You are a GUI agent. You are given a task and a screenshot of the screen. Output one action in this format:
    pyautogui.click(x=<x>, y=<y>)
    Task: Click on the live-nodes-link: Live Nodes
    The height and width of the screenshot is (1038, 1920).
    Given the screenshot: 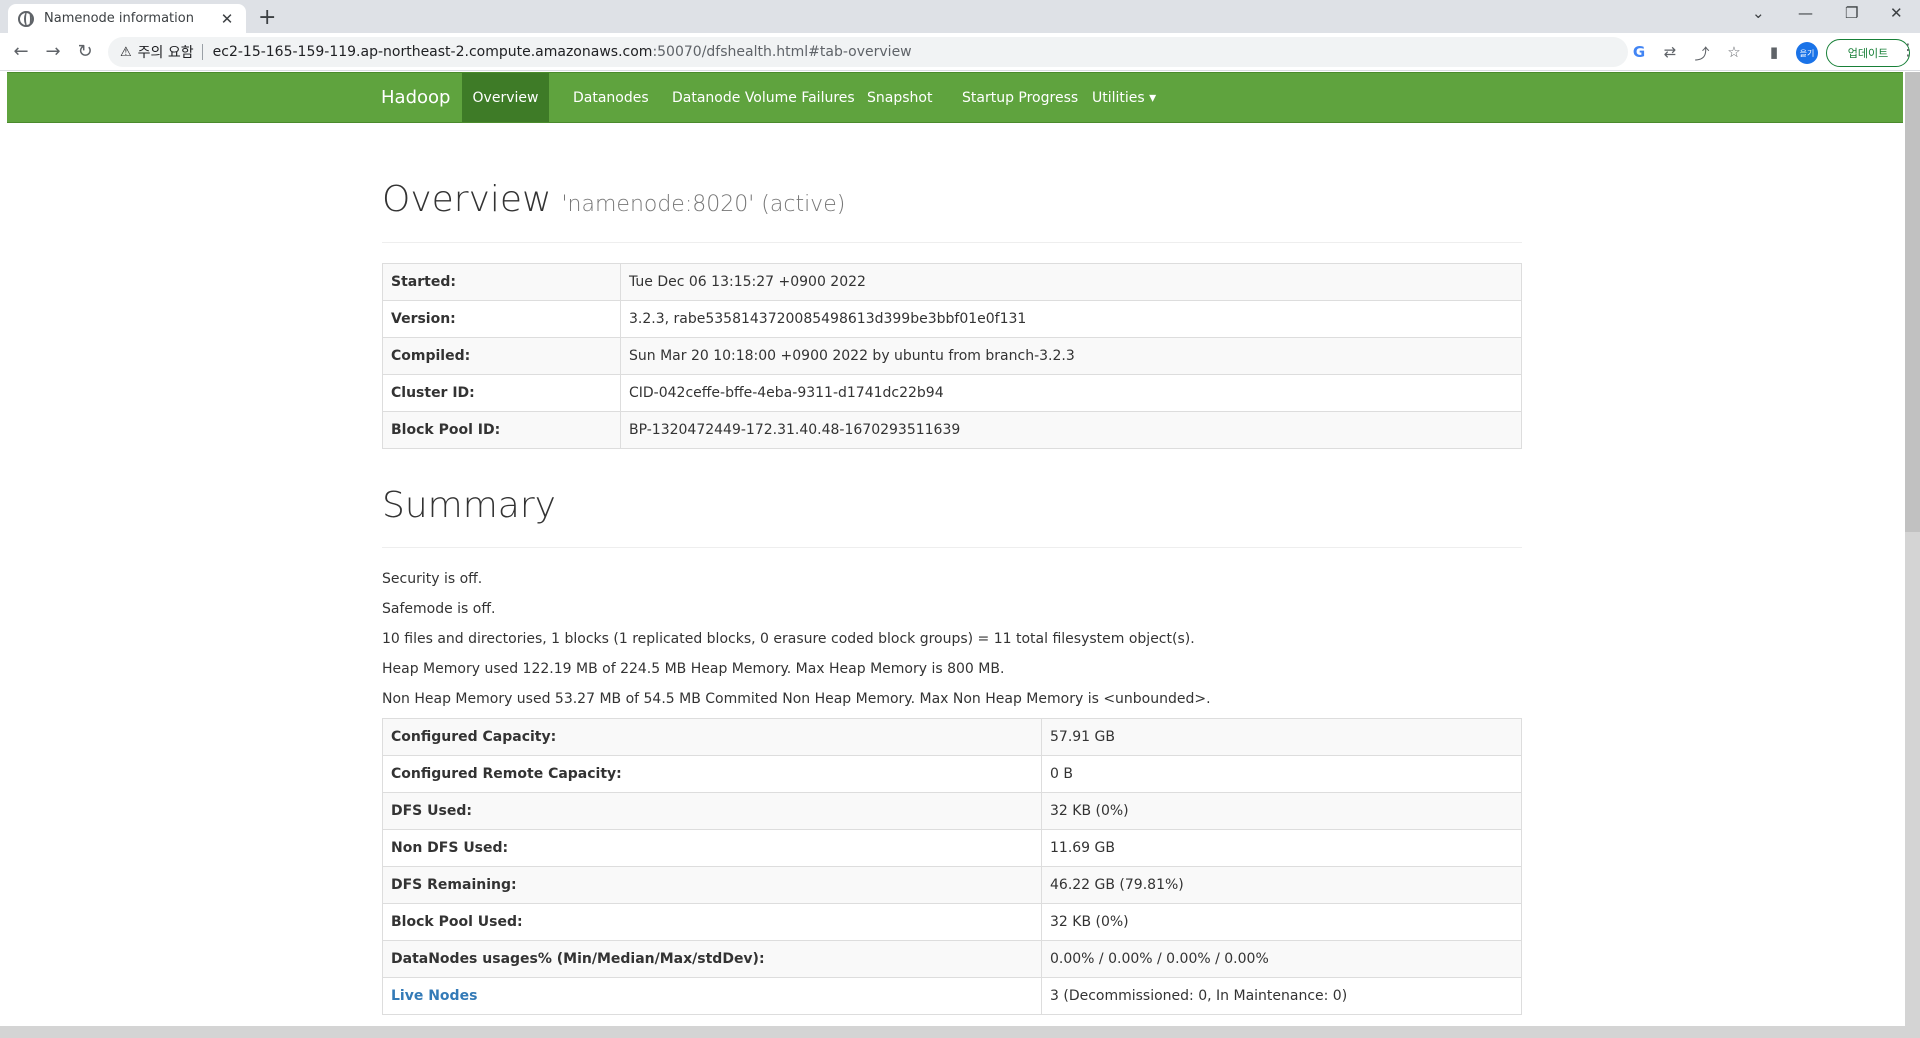 What is the action you would take?
    pyautogui.click(x=434, y=996)
    